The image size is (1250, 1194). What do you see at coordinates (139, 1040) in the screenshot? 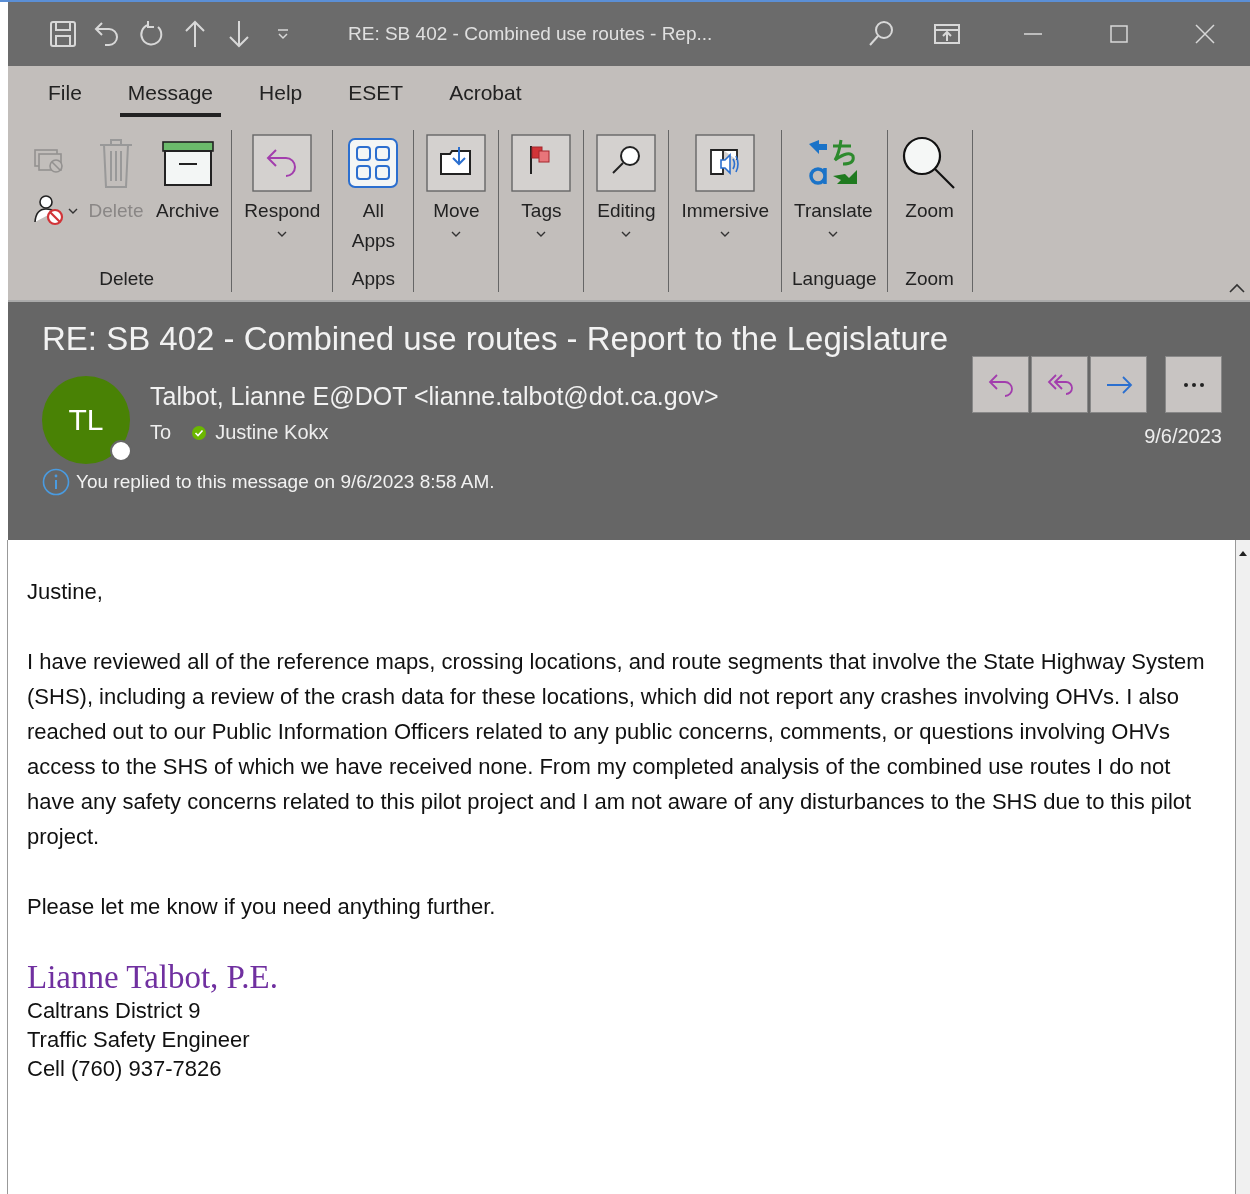
I see `signature-line: Traffic Safety Engineer` at bounding box center [139, 1040].